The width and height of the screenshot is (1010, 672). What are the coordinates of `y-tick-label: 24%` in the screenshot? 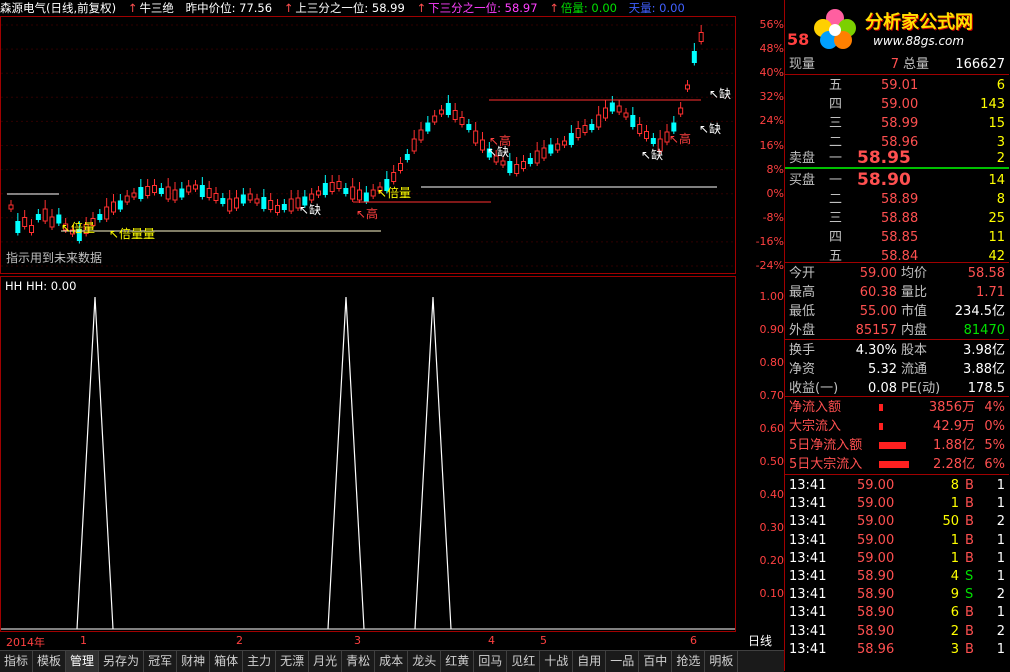 It's located at (771, 121).